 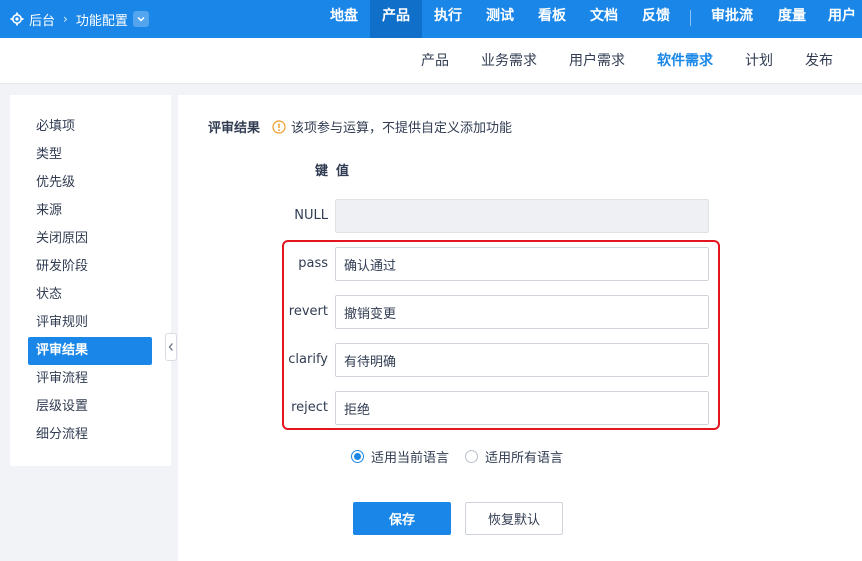 I want to click on reset-default-button: 恢复默认, so click(x=514, y=518).